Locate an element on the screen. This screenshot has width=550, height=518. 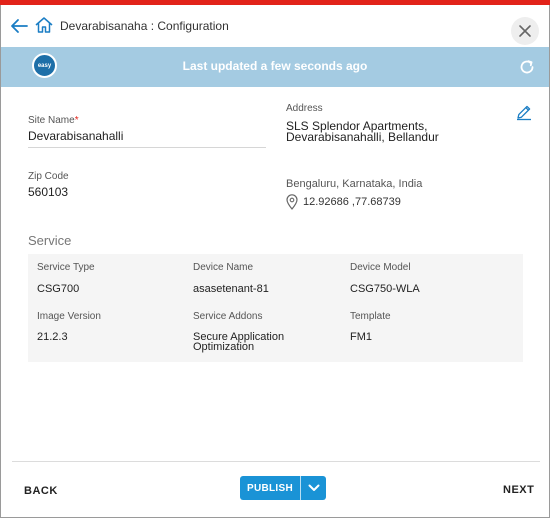
device-name-label: Device Name is located at coordinates (223, 267).